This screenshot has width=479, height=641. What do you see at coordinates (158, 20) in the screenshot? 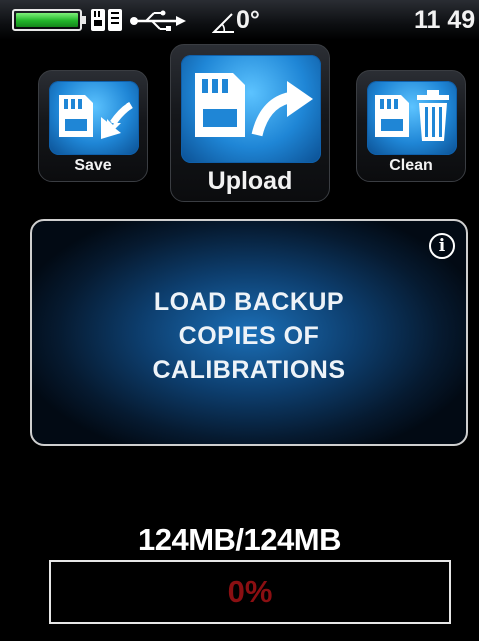
I see `usb-icon` at bounding box center [158, 20].